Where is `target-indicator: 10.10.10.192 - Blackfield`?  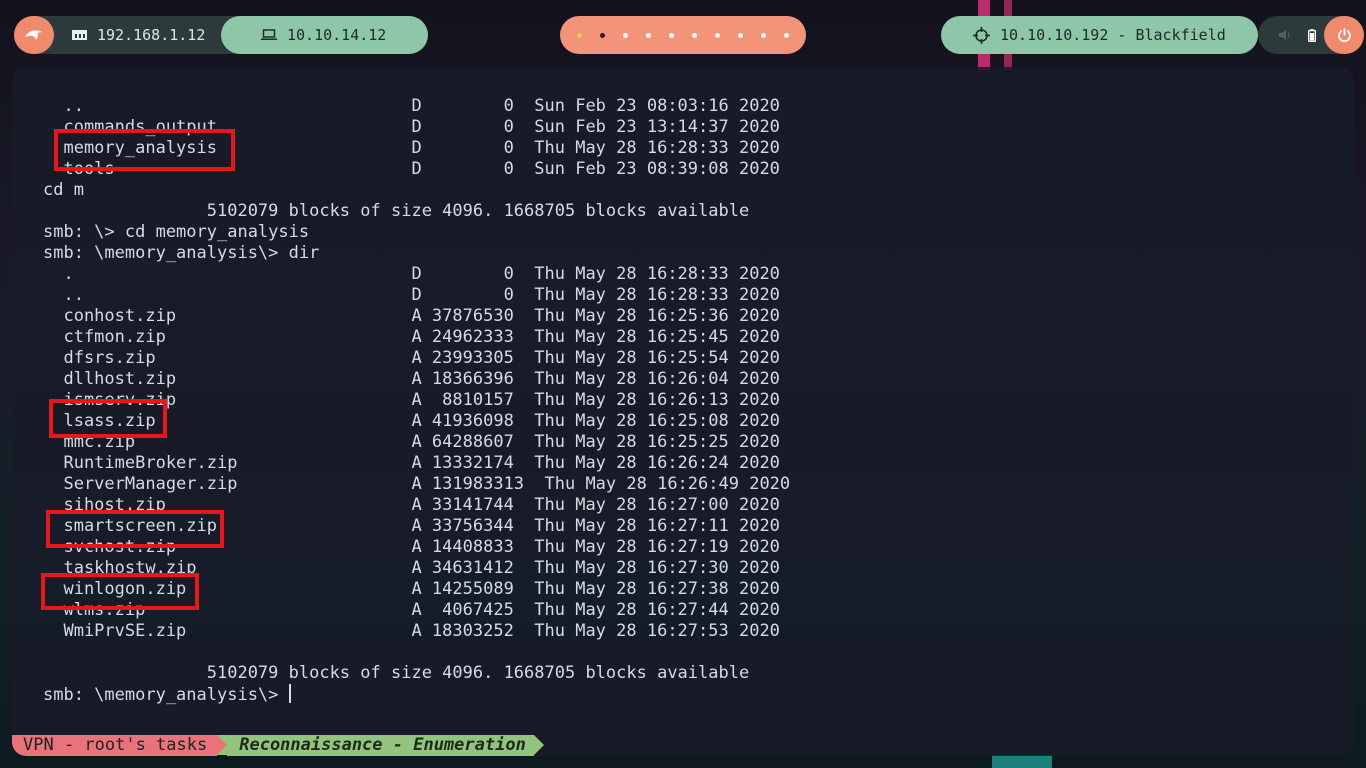 target-indicator: 10.10.10.192 - Blackfield is located at coordinates (1099, 35).